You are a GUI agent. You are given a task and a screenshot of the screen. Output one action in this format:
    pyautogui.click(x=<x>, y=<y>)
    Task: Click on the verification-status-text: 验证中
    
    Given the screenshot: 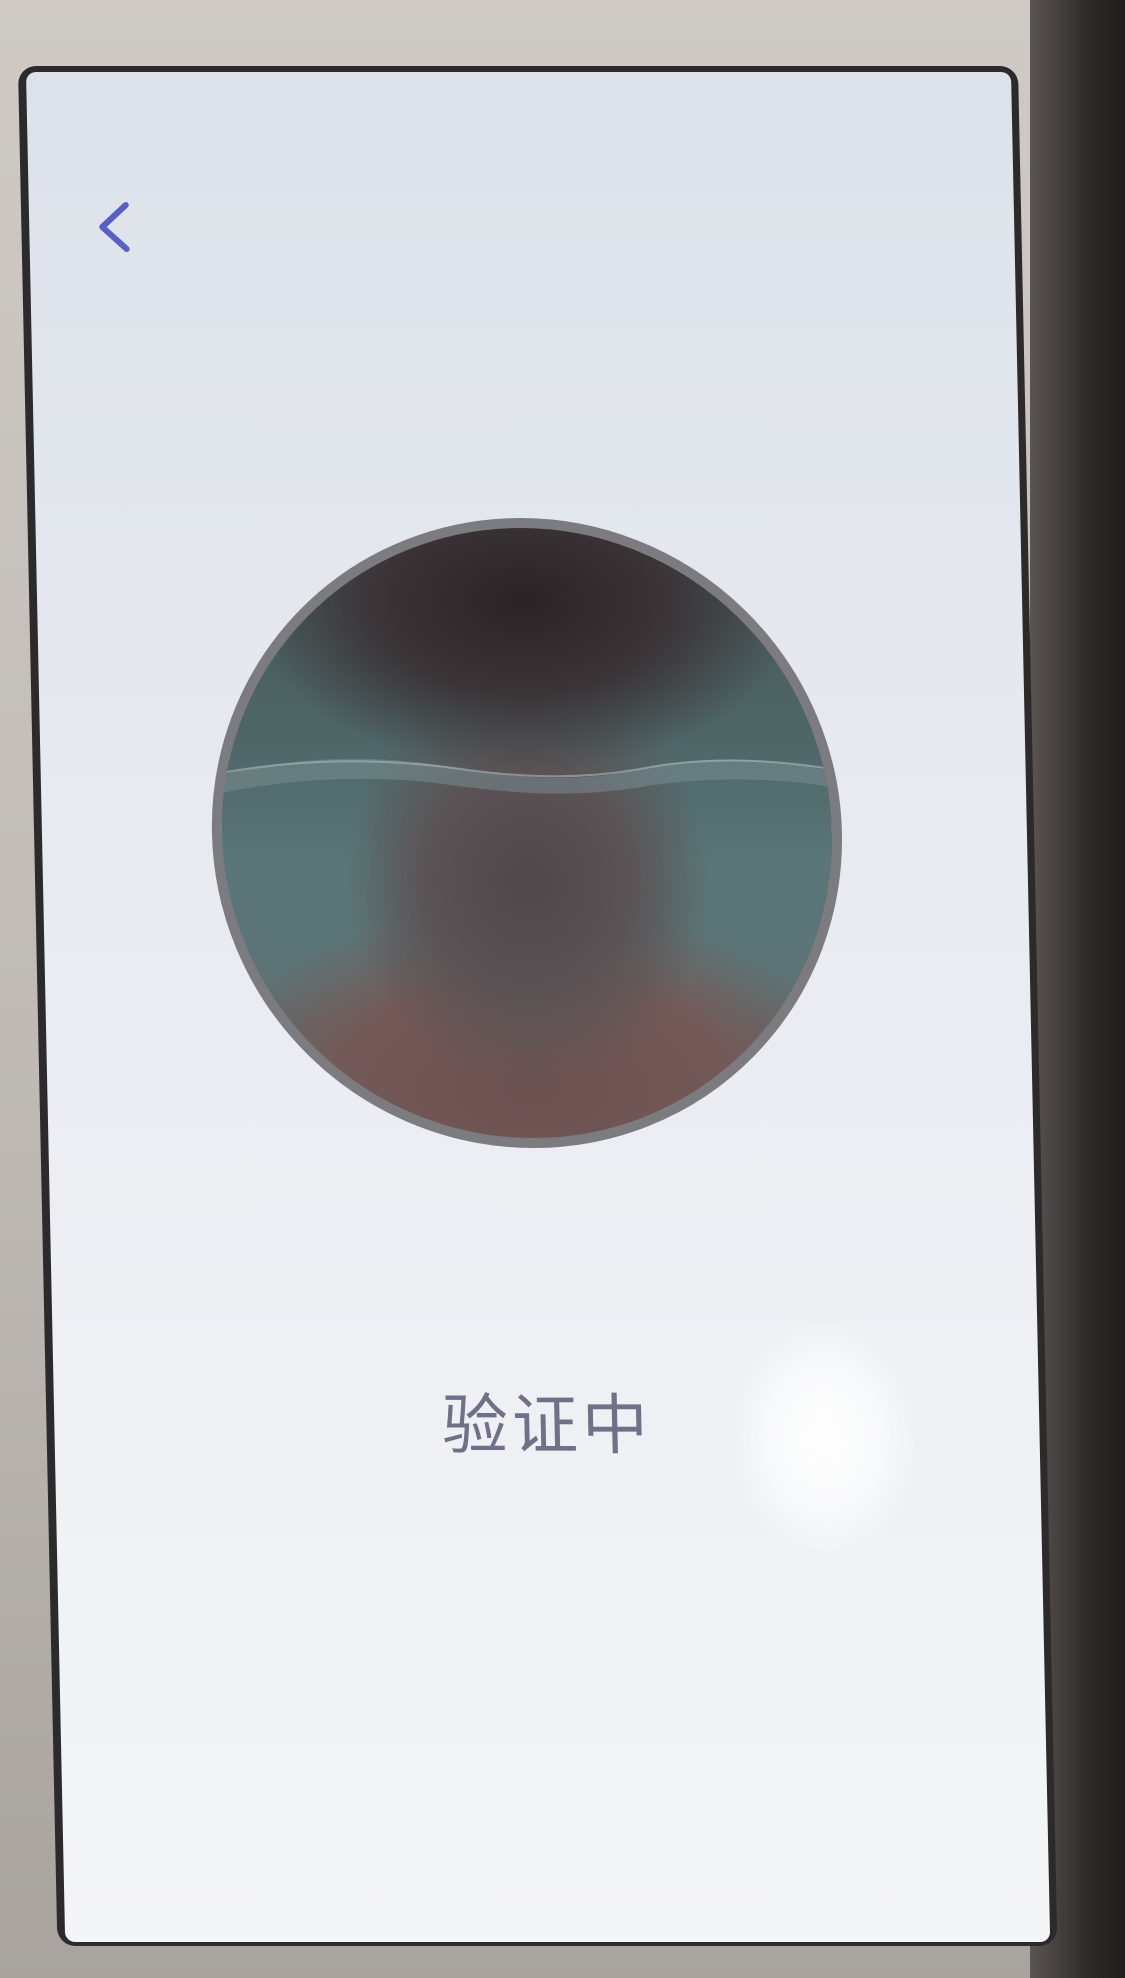 What is the action you would take?
    pyautogui.click(x=547, y=1425)
    